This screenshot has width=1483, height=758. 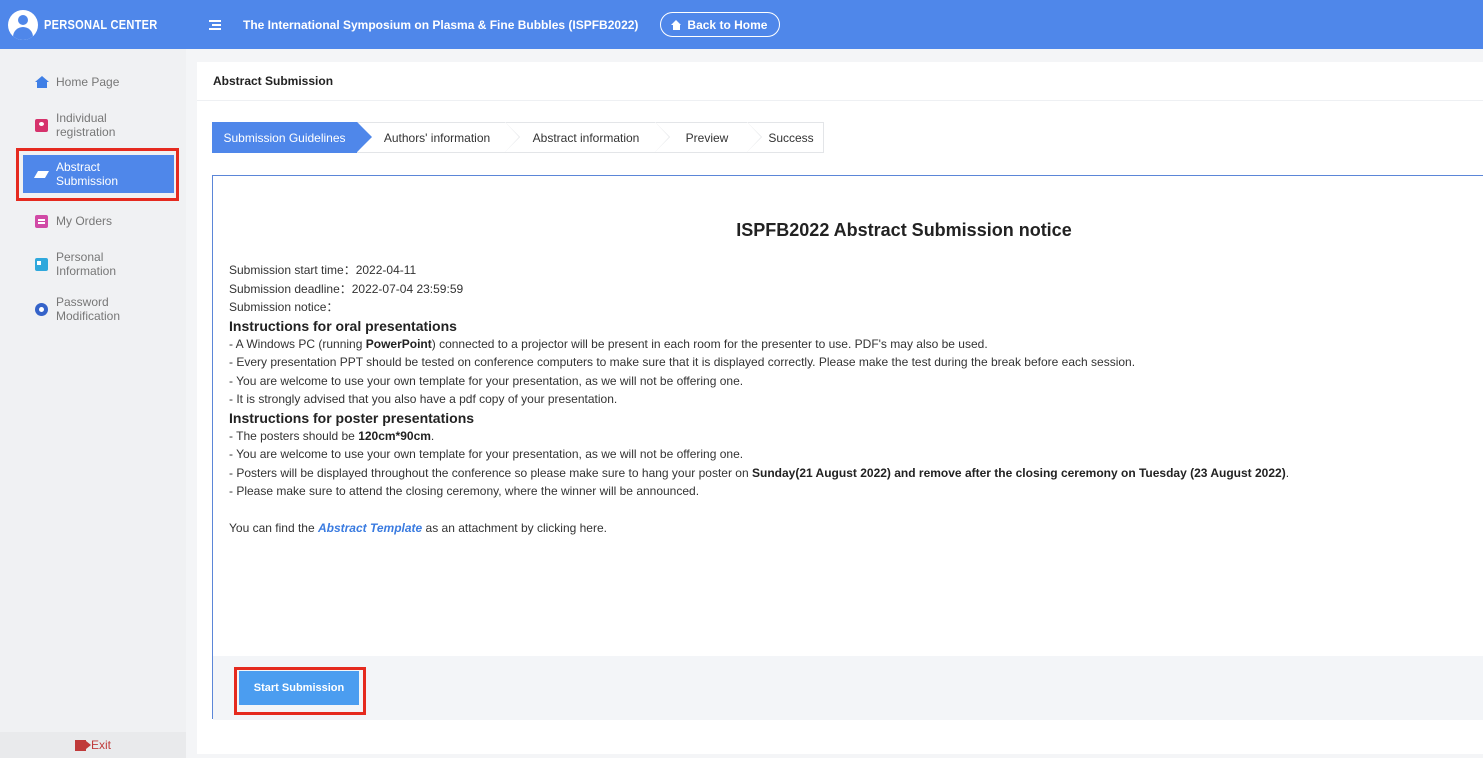 I want to click on clipboard-icon, so click(x=41, y=221).